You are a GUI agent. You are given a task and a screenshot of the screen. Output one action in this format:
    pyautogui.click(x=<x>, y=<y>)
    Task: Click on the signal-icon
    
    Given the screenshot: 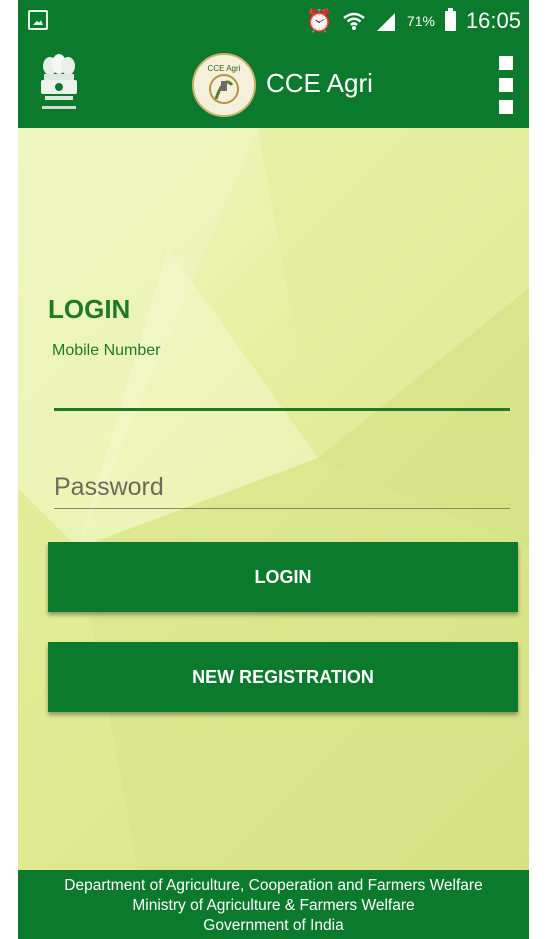 What is the action you would take?
    pyautogui.click(x=385, y=22)
    